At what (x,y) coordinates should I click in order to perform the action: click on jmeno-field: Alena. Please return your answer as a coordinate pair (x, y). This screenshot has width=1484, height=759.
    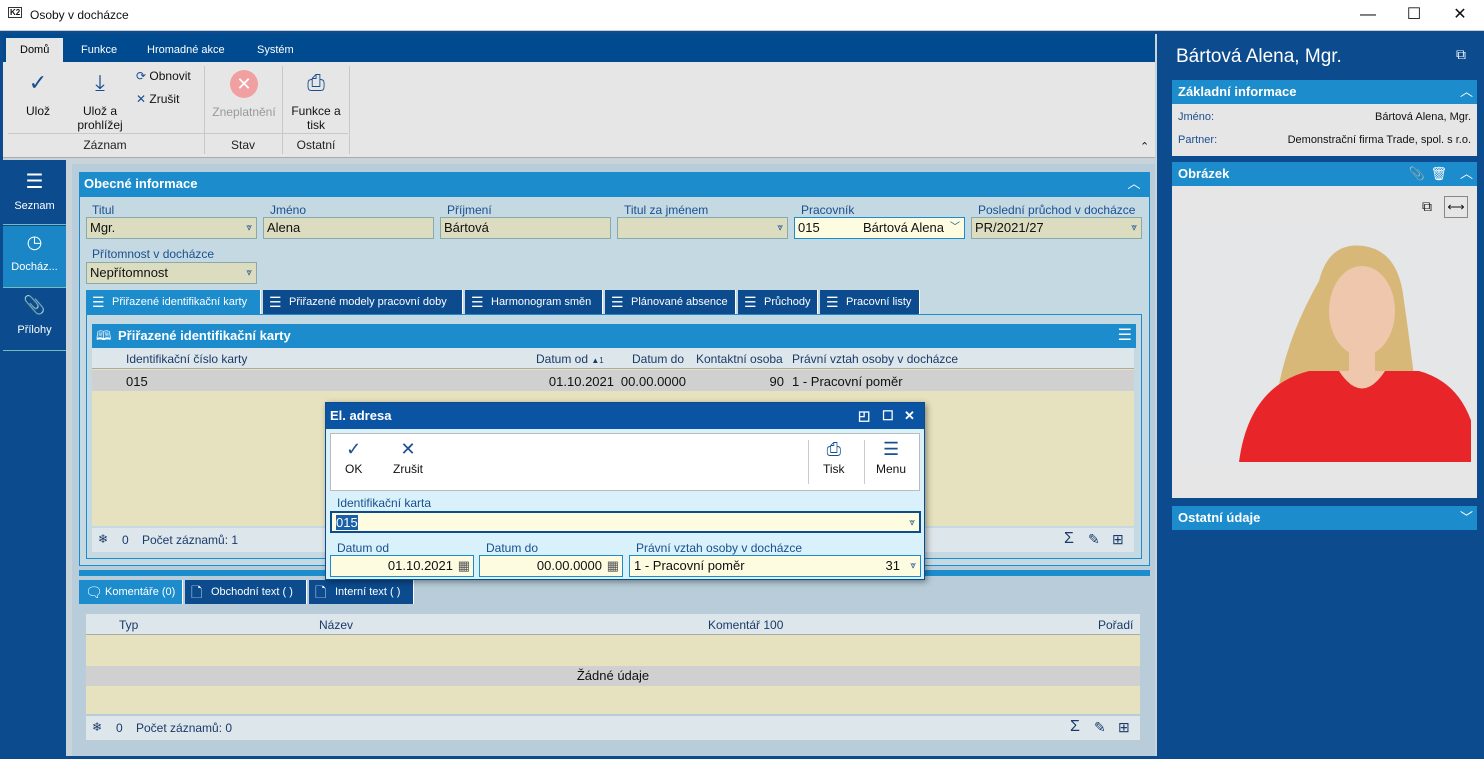
    Looking at the image, I should click on (348, 228).